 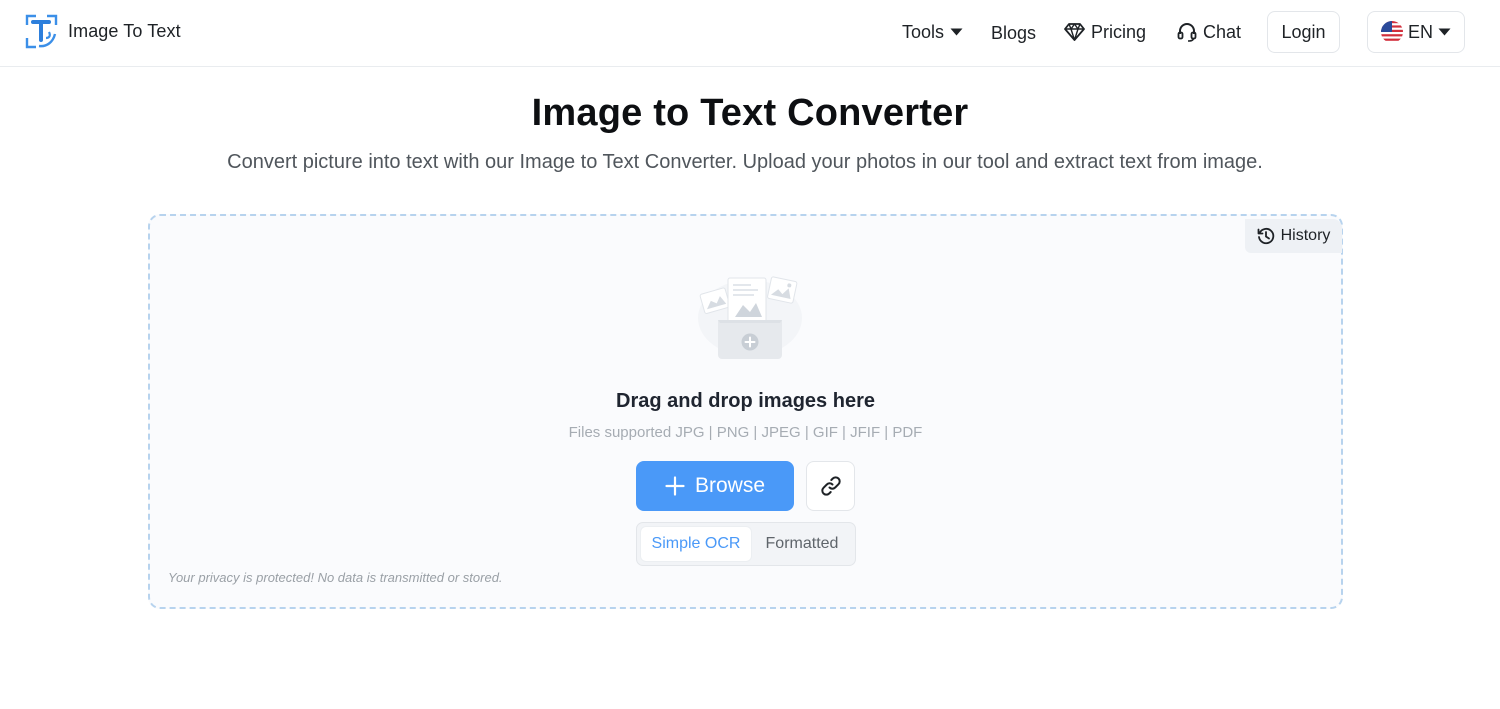 What do you see at coordinates (1265, 236) in the screenshot?
I see `history-icon` at bounding box center [1265, 236].